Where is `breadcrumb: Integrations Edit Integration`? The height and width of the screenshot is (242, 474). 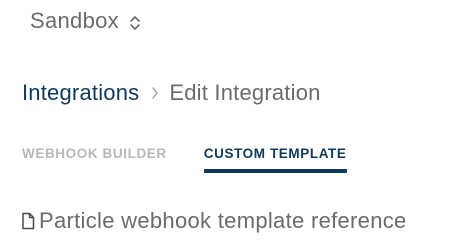
breadcrumb: Integrations Edit Integration is located at coordinates (171, 93).